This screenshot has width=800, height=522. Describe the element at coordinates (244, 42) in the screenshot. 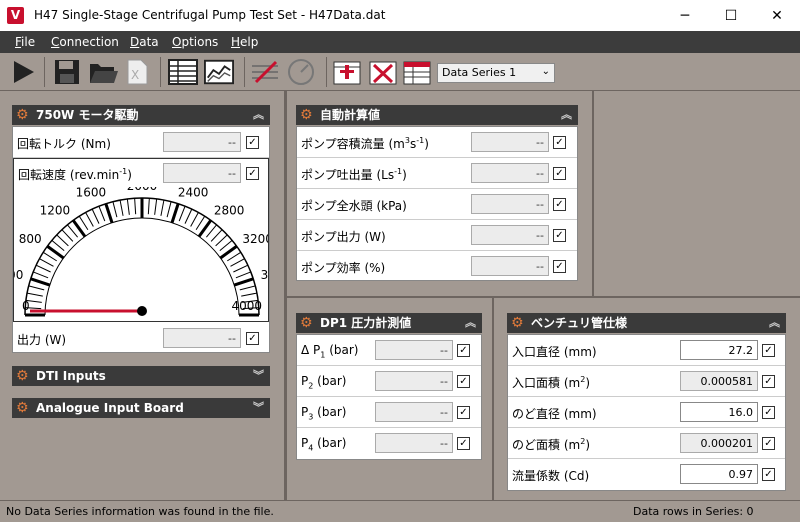

I see `menu-help: Help` at that location.